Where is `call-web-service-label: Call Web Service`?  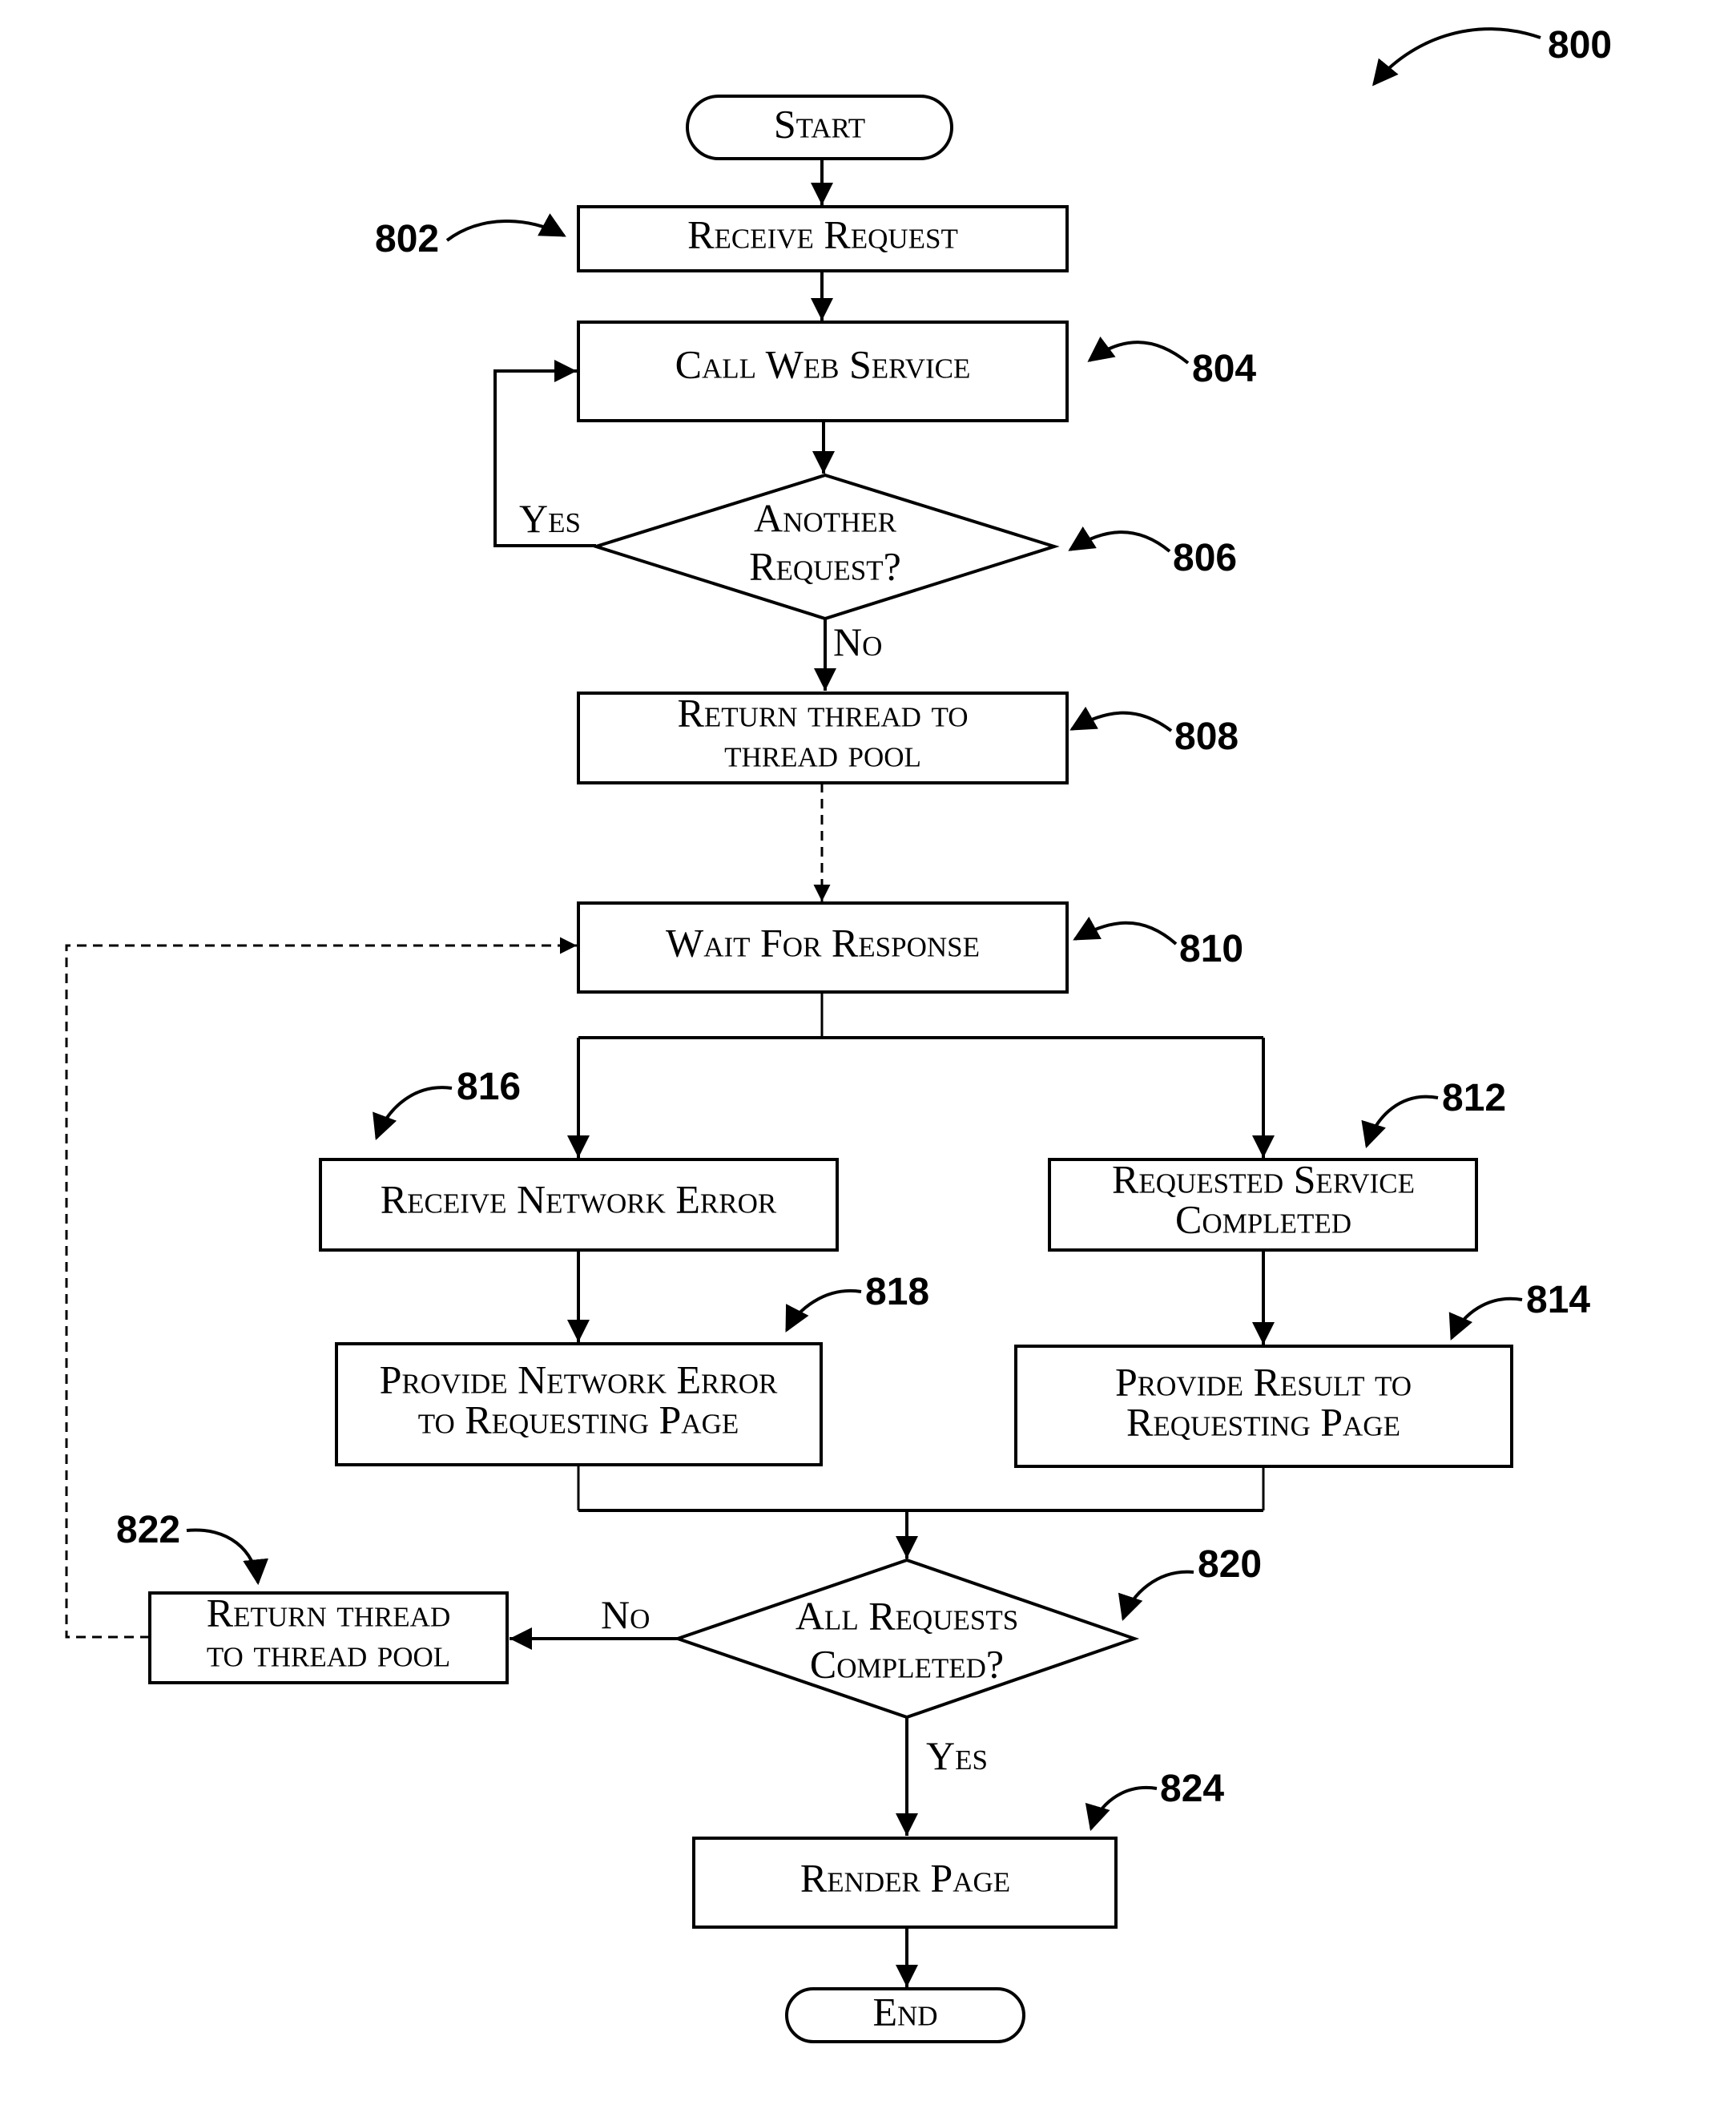 call-web-service-label: Call Web Service is located at coordinates (823, 363).